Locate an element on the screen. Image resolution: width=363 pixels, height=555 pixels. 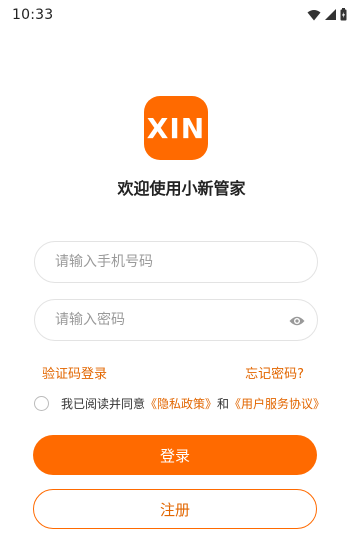
login-button: 登录 is located at coordinates (175, 455).